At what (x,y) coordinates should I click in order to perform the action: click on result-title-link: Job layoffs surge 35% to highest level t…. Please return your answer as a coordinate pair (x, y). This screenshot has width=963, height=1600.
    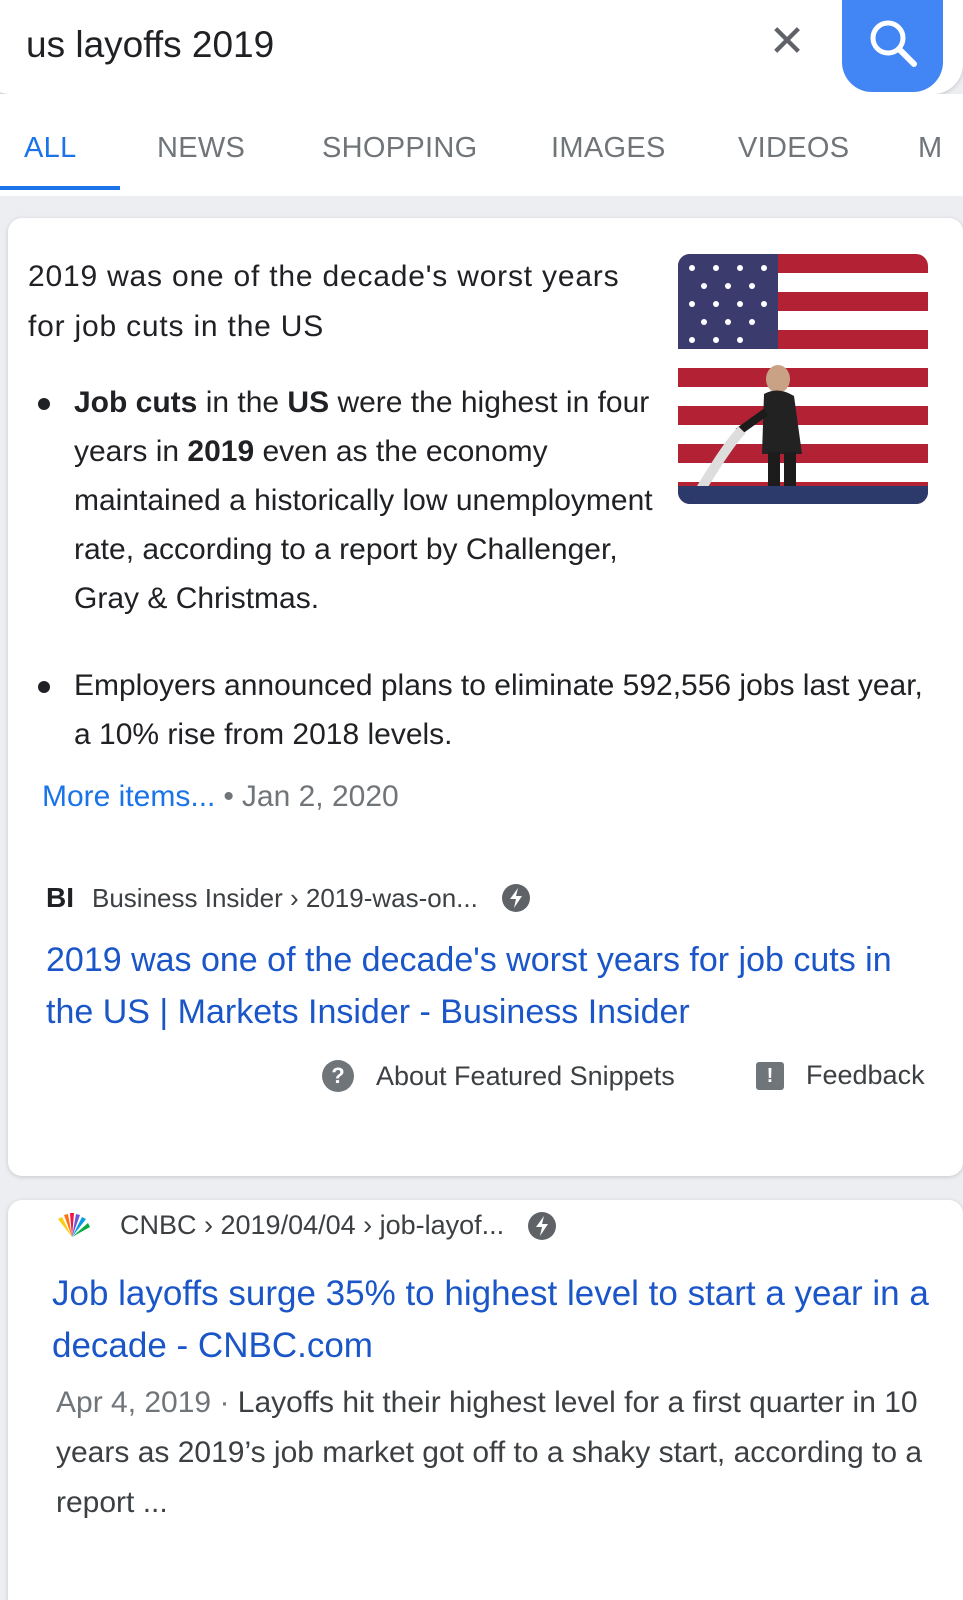
    Looking at the image, I should click on (492, 1320).